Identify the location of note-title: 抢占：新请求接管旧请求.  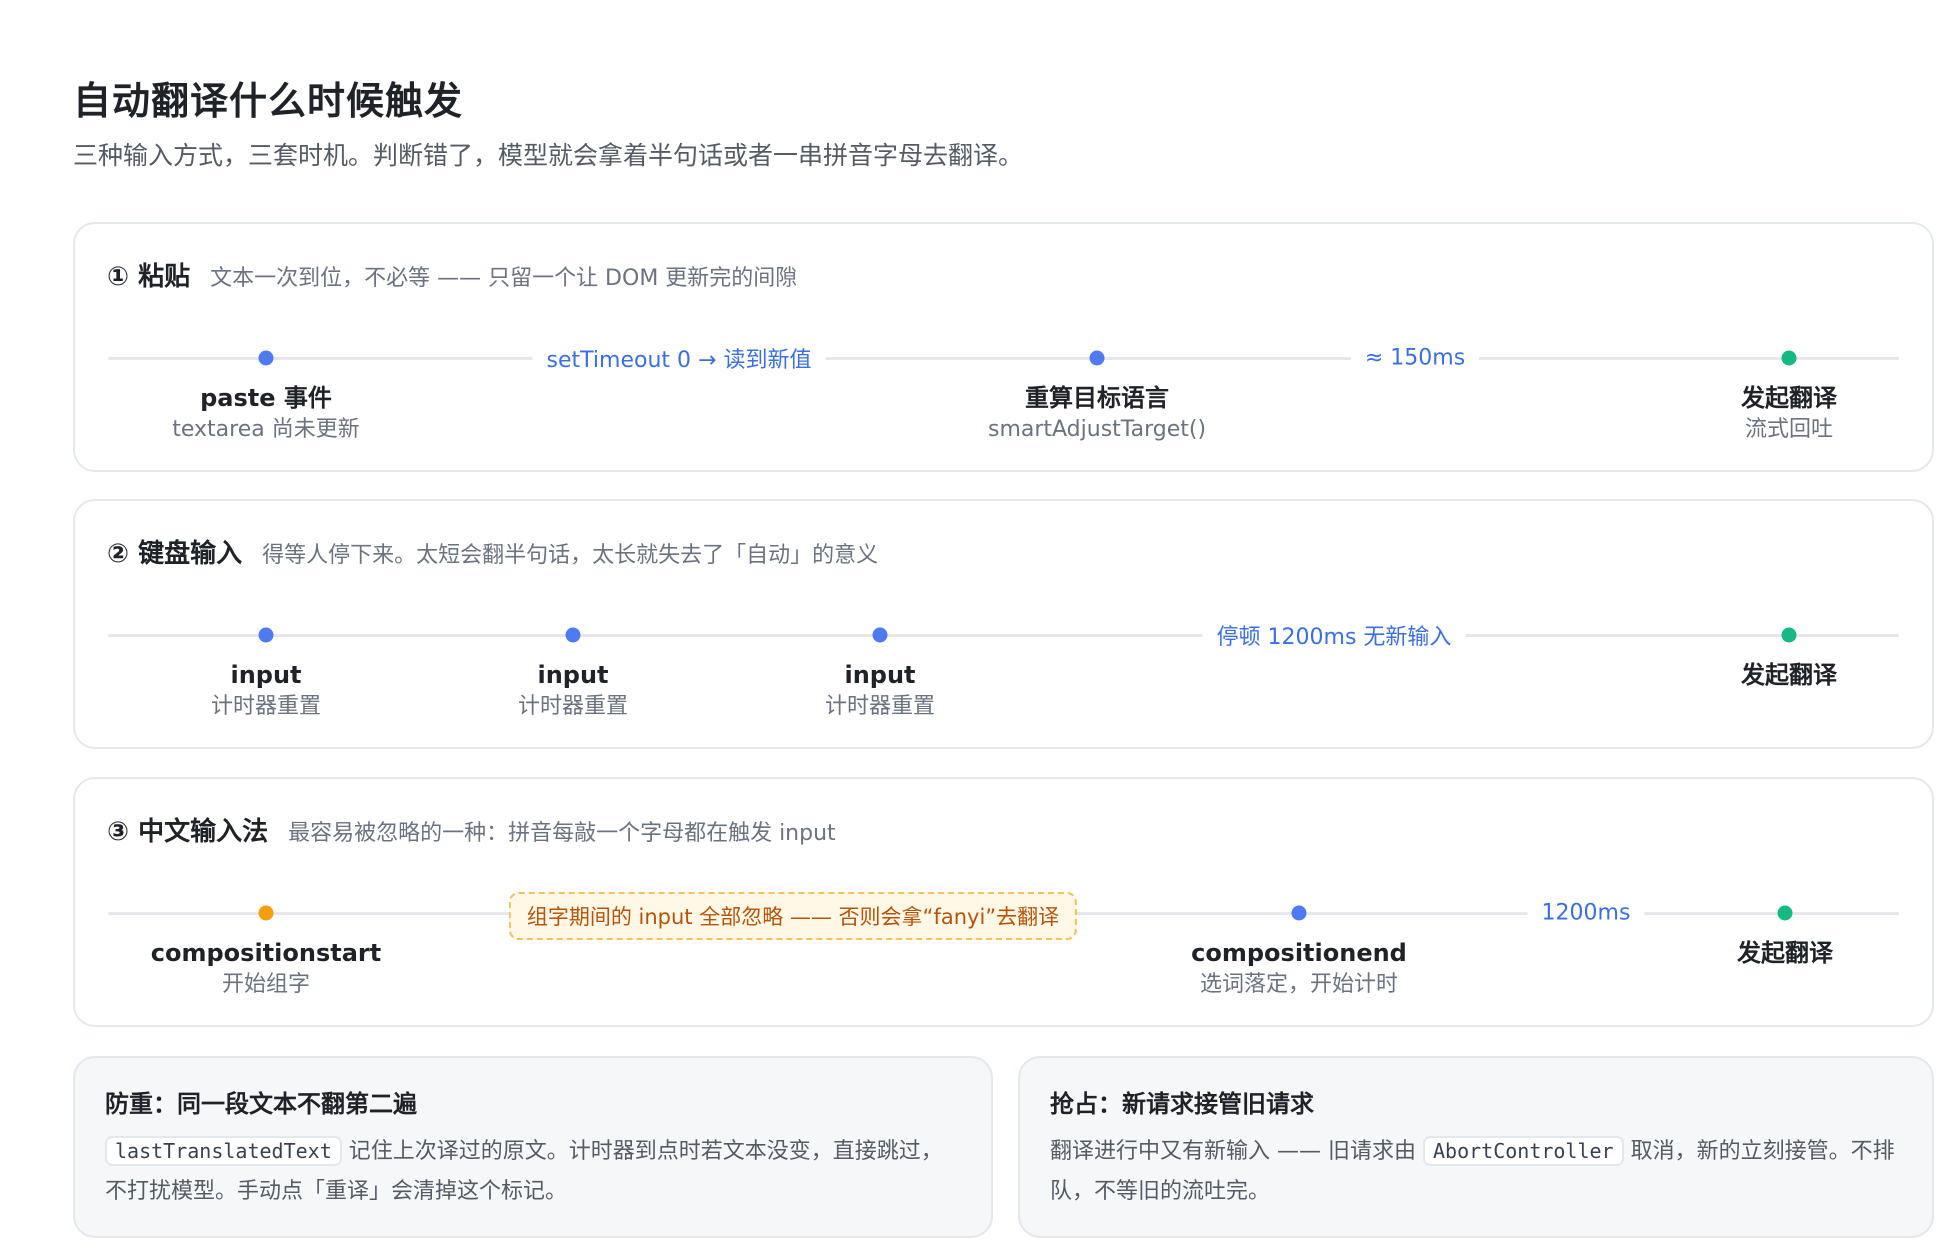
(1182, 1104).